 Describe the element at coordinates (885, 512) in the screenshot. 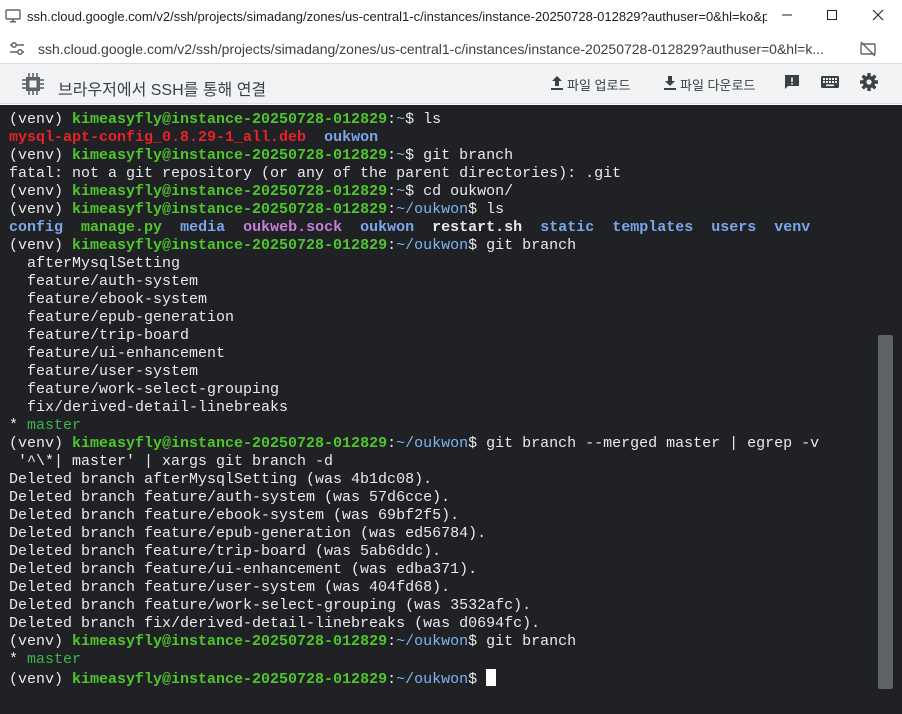

I see `terminal-scrollbar` at that location.